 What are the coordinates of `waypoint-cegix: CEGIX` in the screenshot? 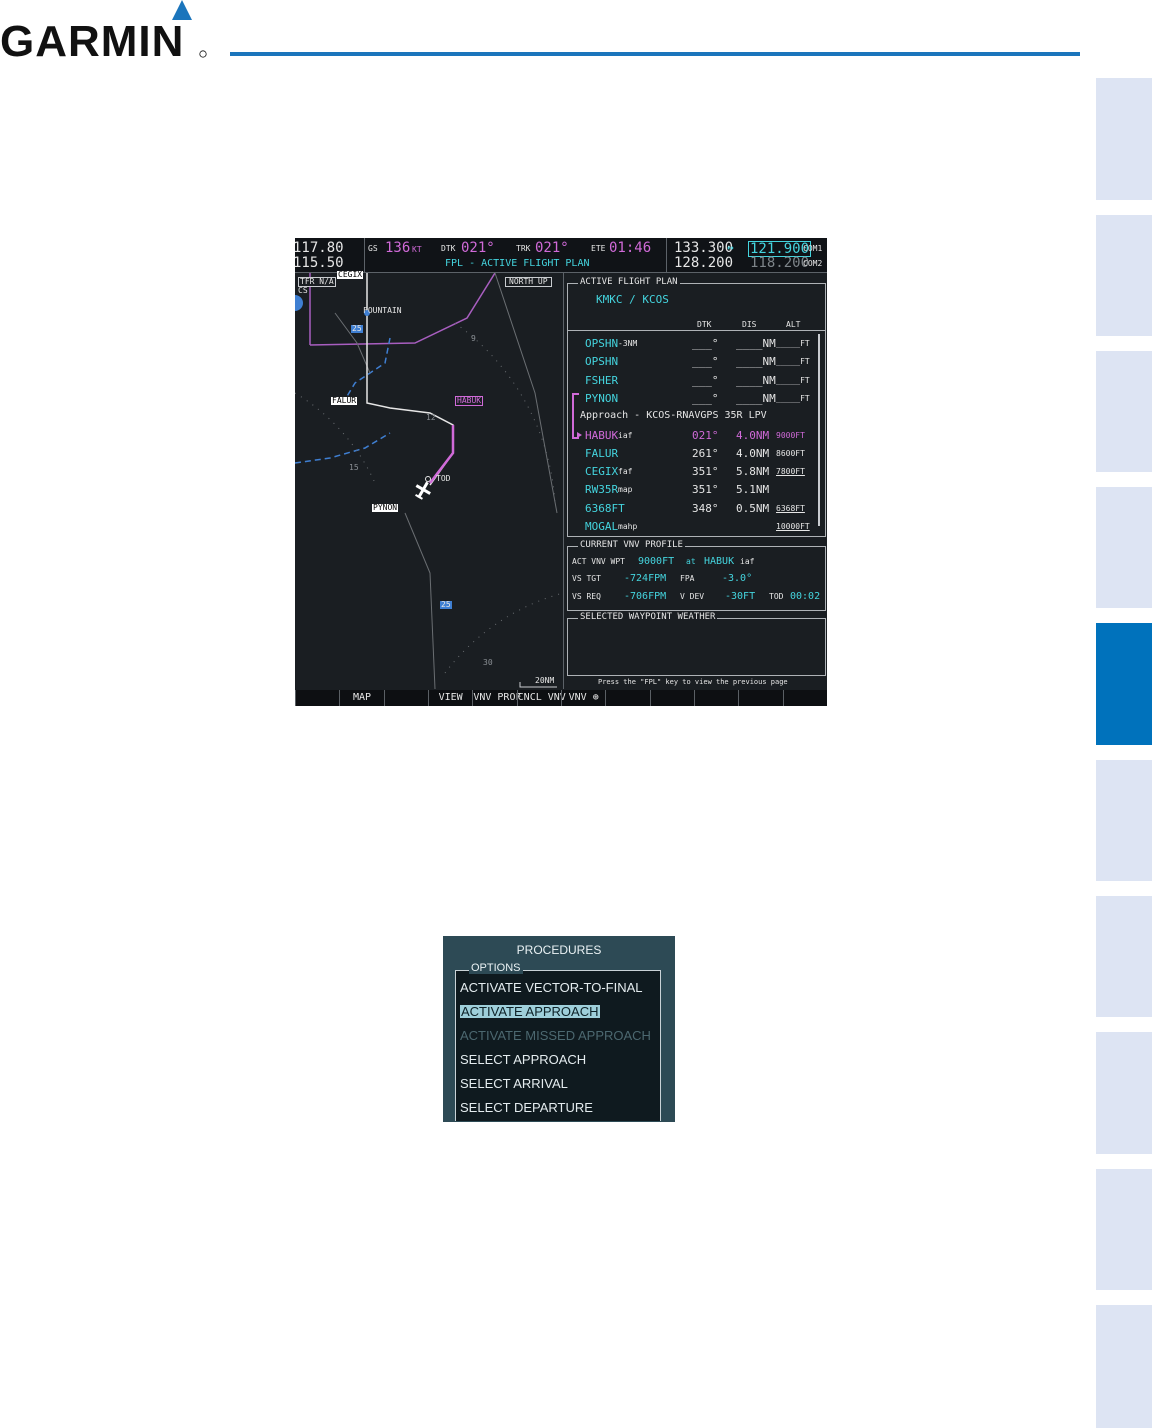 It's located at (350, 275).